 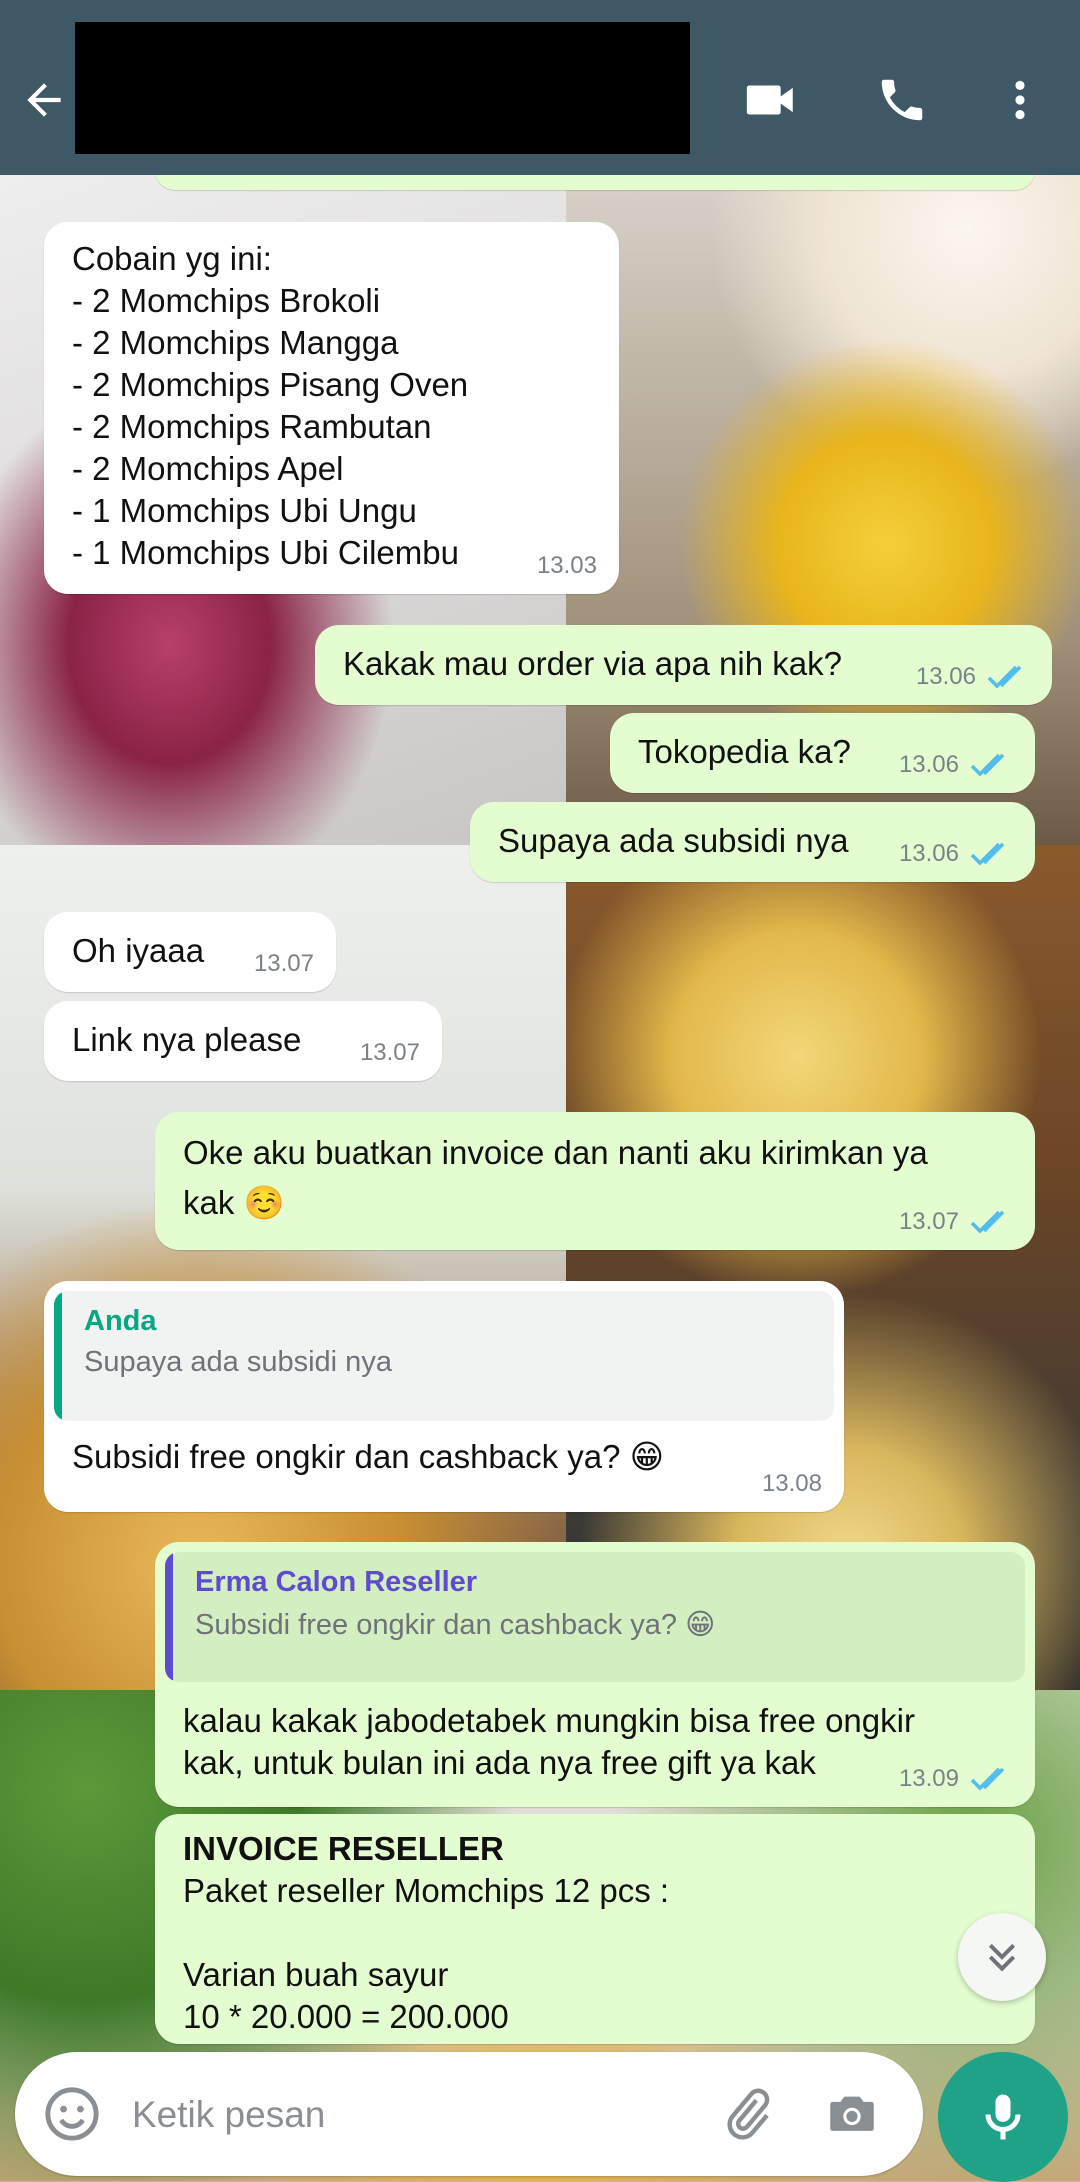 I want to click on videocam-icon, so click(x=769, y=100).